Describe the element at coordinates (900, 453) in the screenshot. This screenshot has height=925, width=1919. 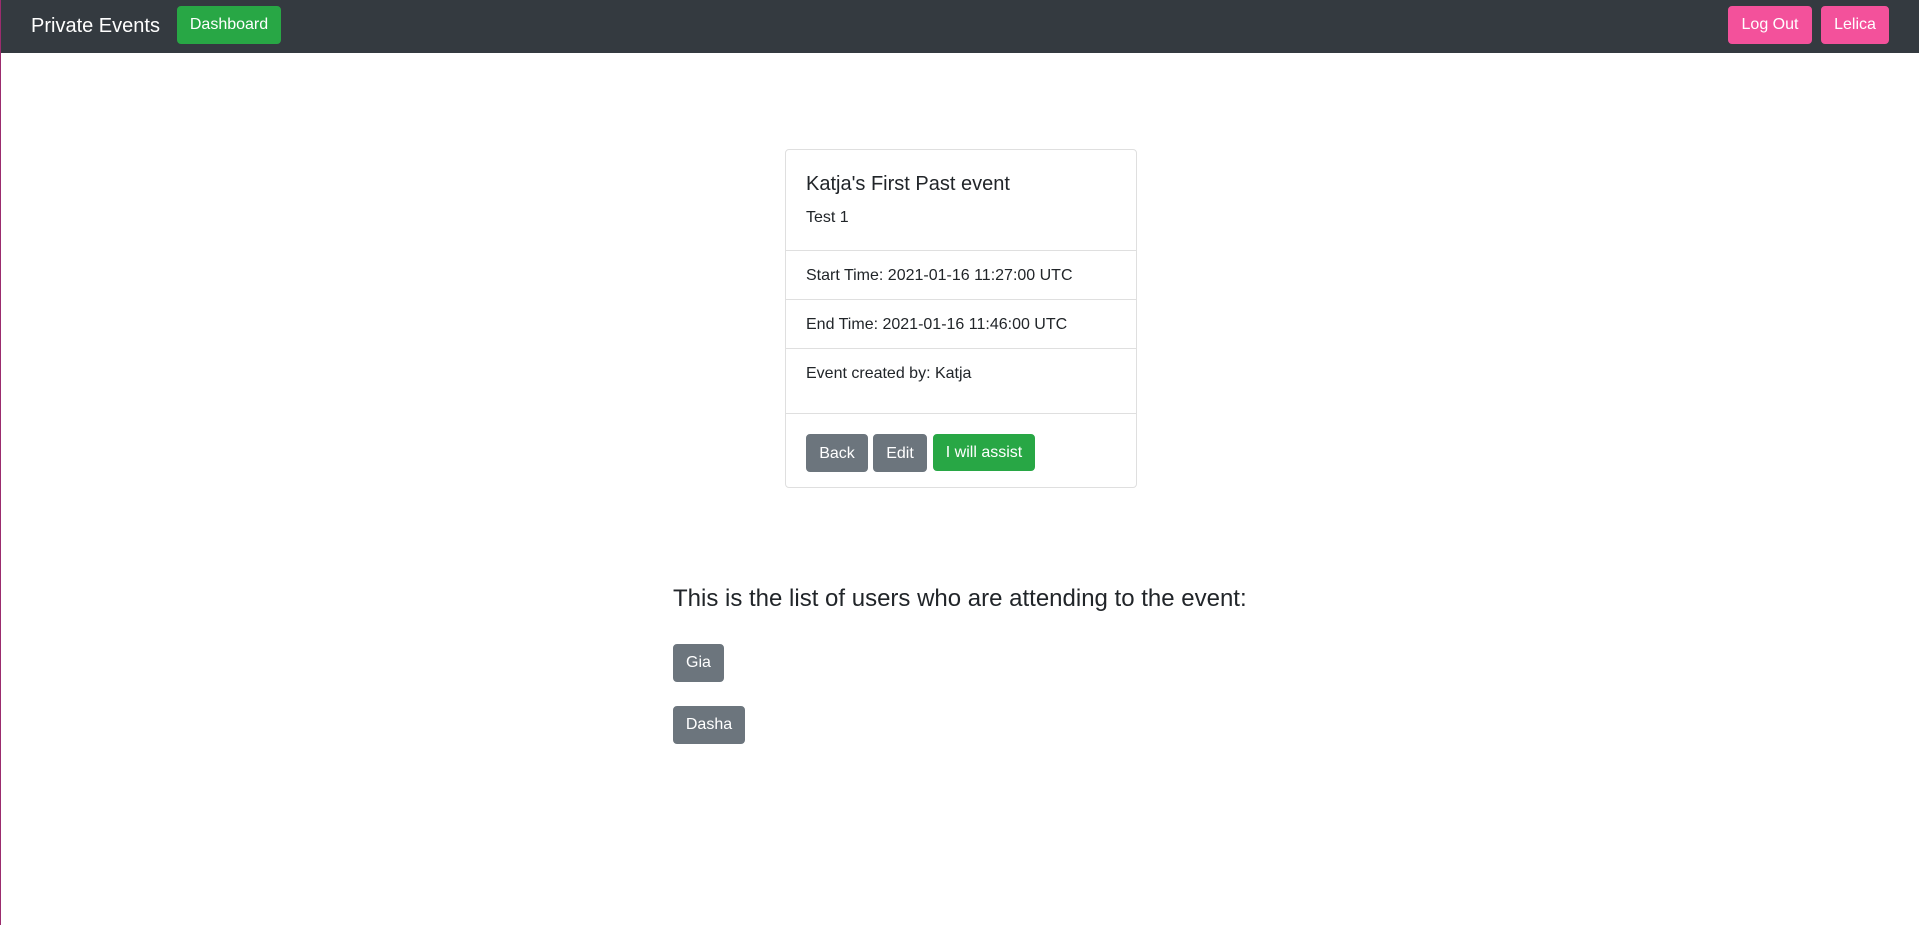
I see `edit-button: Edit` at that location.